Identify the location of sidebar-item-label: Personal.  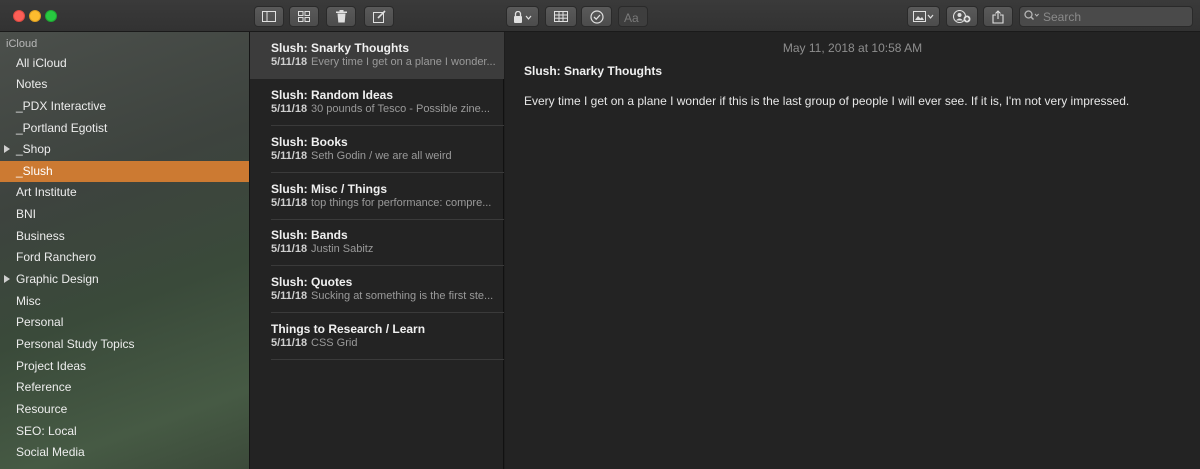
(40, 322).